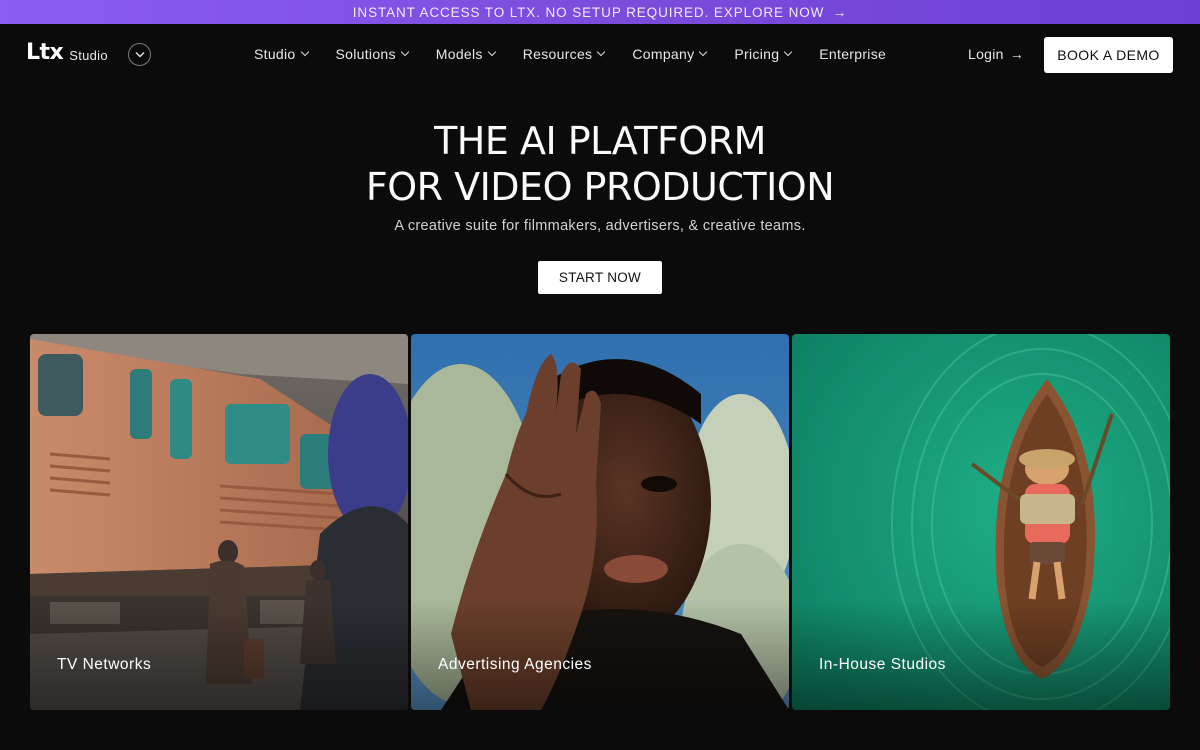  Describe the element at coordinates (459, 54) in the screenshot. I see `nav-item-label: Models` at that location.